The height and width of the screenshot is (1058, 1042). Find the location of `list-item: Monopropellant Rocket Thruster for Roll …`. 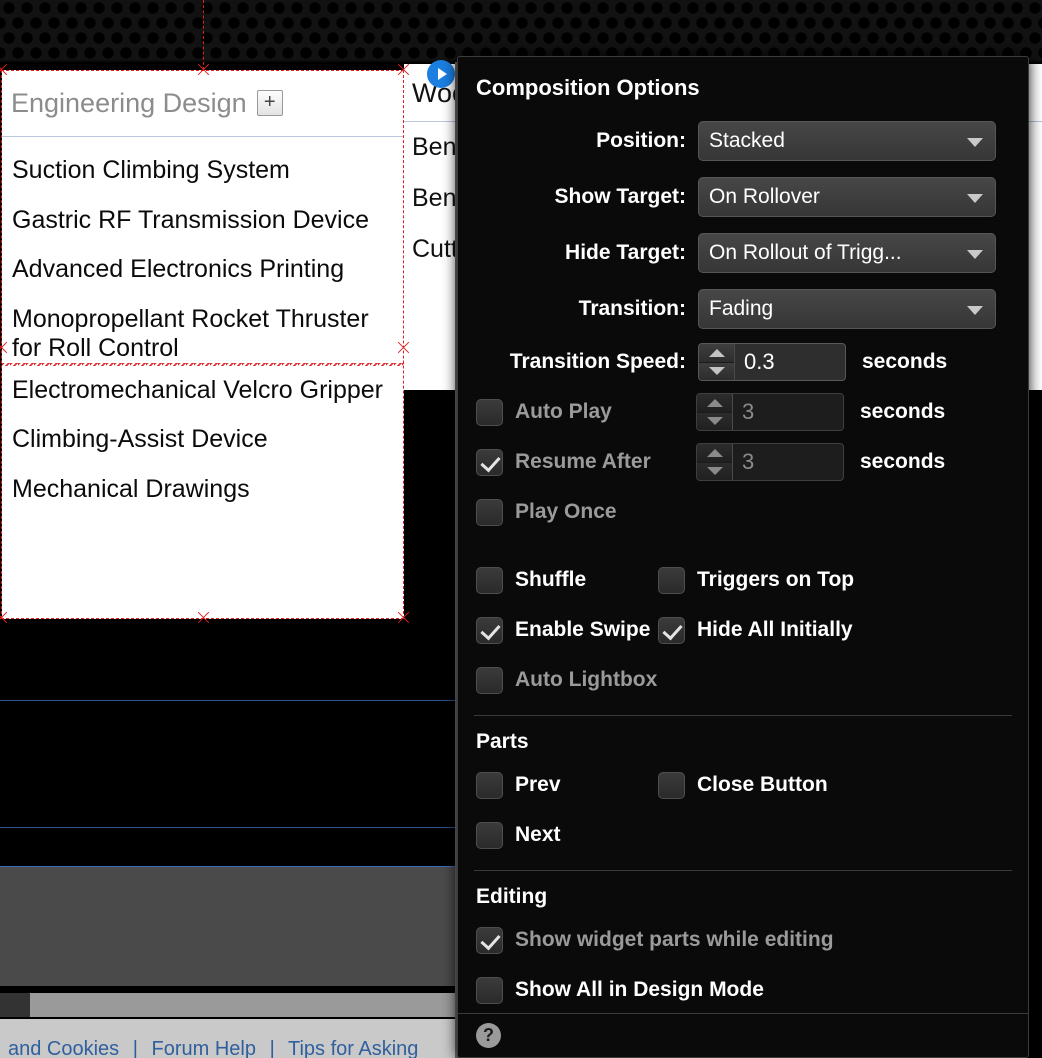

list-item: Monopropellant Rocket Thruster for Roll … is located at coordinates (203, 330).